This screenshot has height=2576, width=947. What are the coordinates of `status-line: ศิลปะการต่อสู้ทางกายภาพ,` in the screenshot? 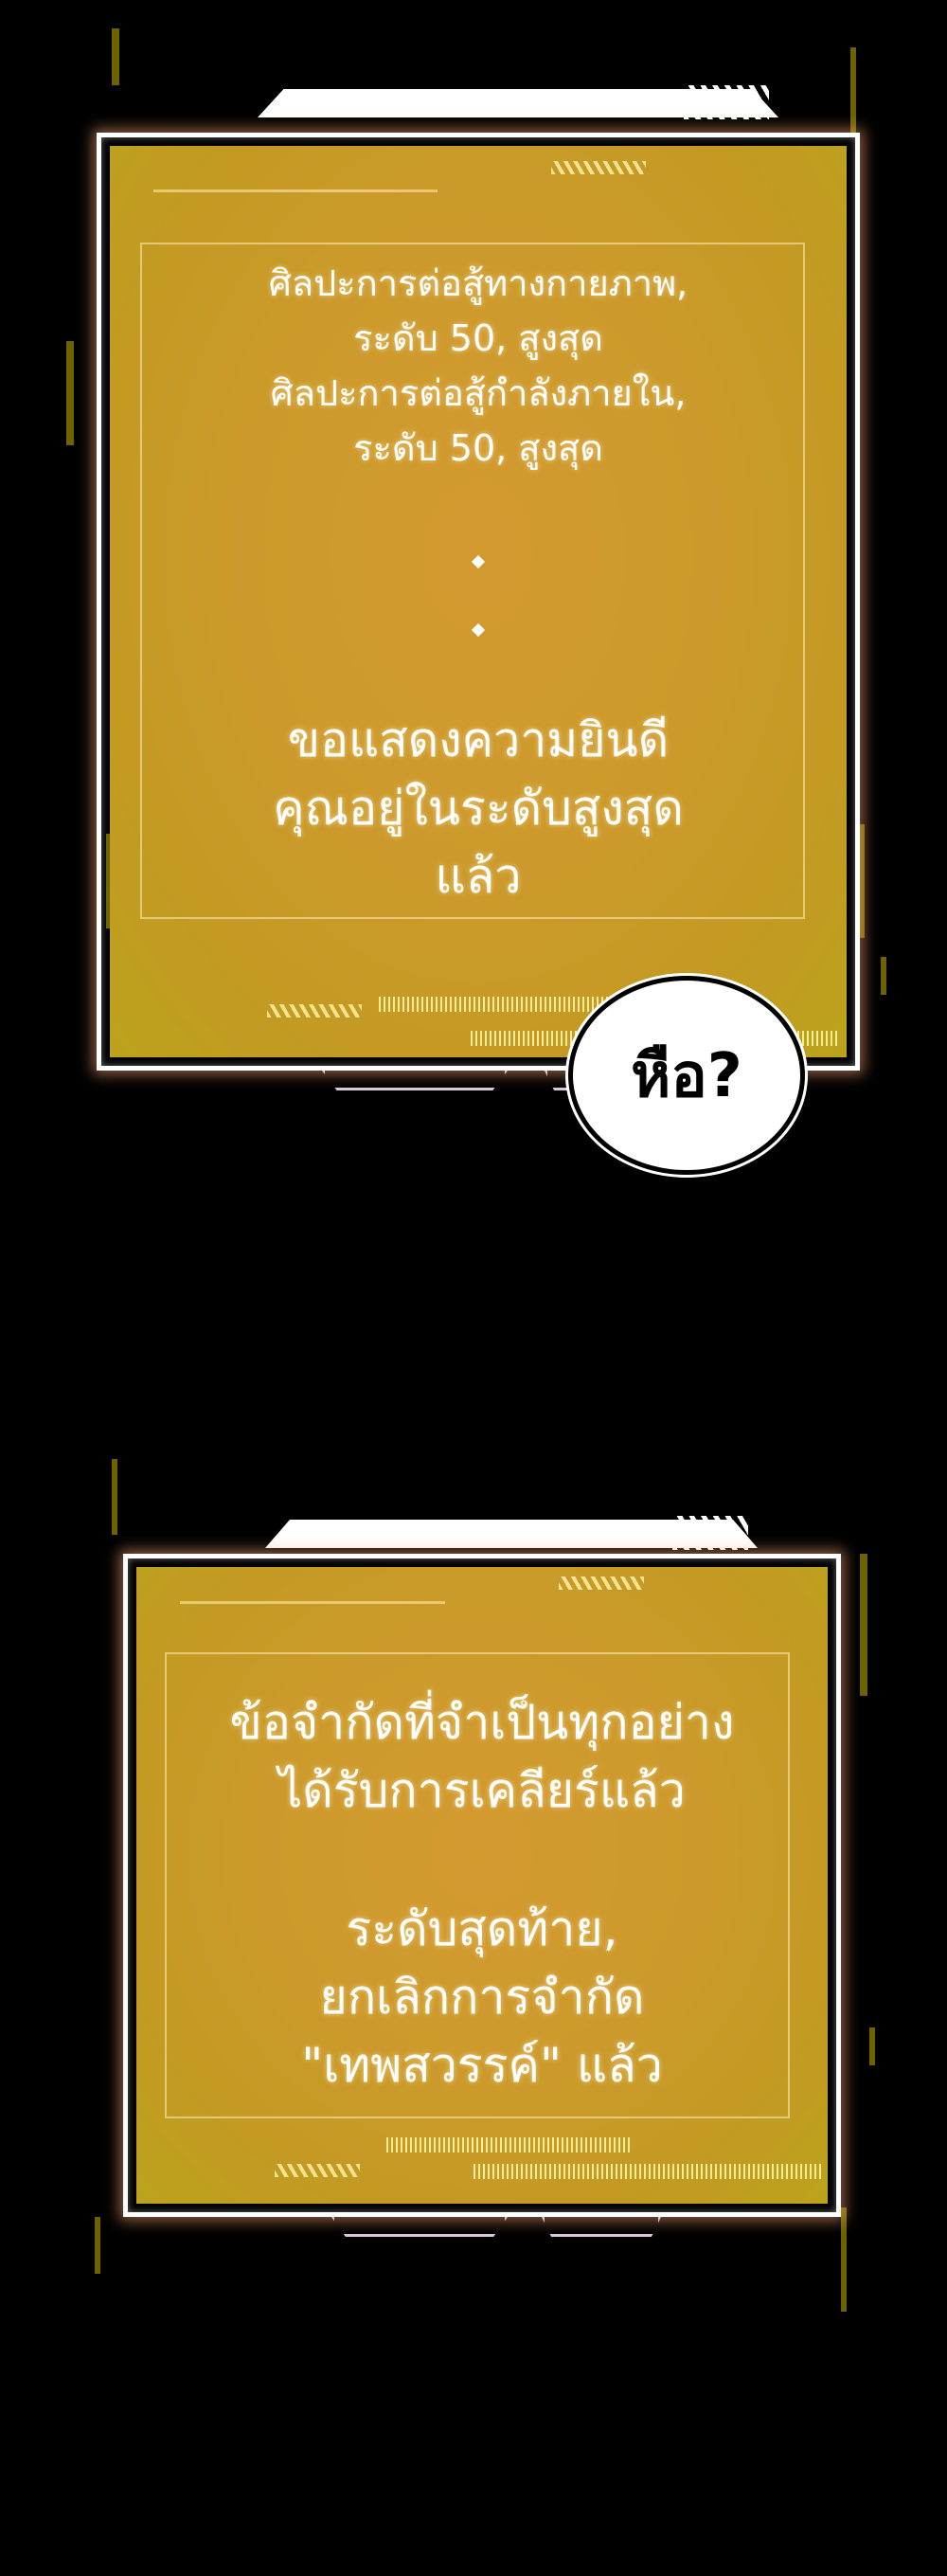 It's located at (478, 283).